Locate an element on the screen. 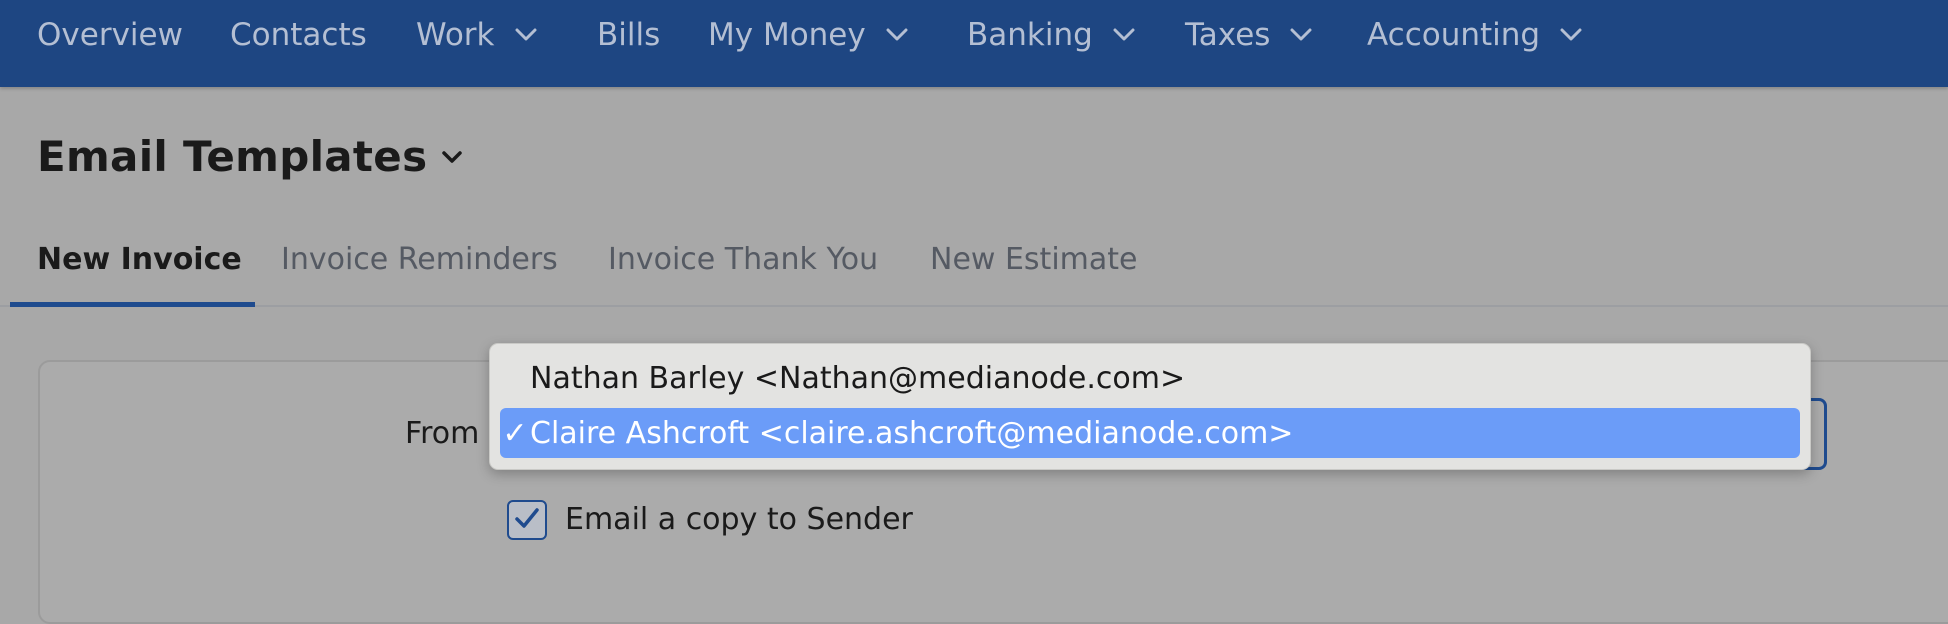 The width and height of the screenshot is (1948, 624). nav-item-label: Bills is located at coordinates (629, 35).